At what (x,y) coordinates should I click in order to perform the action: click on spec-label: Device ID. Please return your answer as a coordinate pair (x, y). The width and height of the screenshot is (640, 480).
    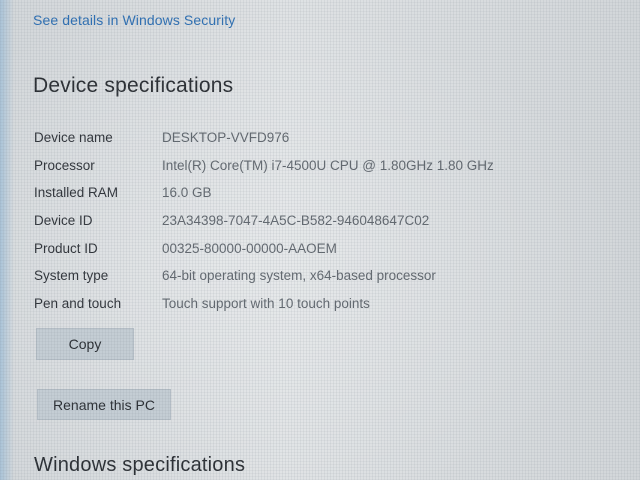
    Looking at the image, I should click on (63, 221).